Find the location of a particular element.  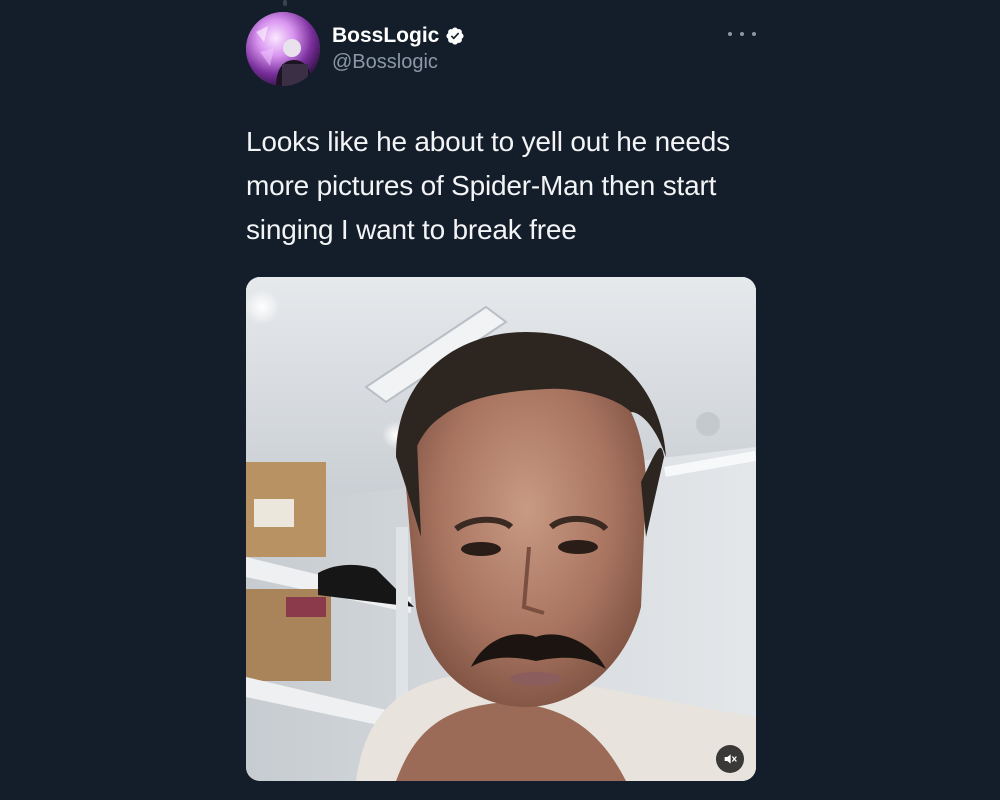

mute-button is located at coordinates (730, 759).